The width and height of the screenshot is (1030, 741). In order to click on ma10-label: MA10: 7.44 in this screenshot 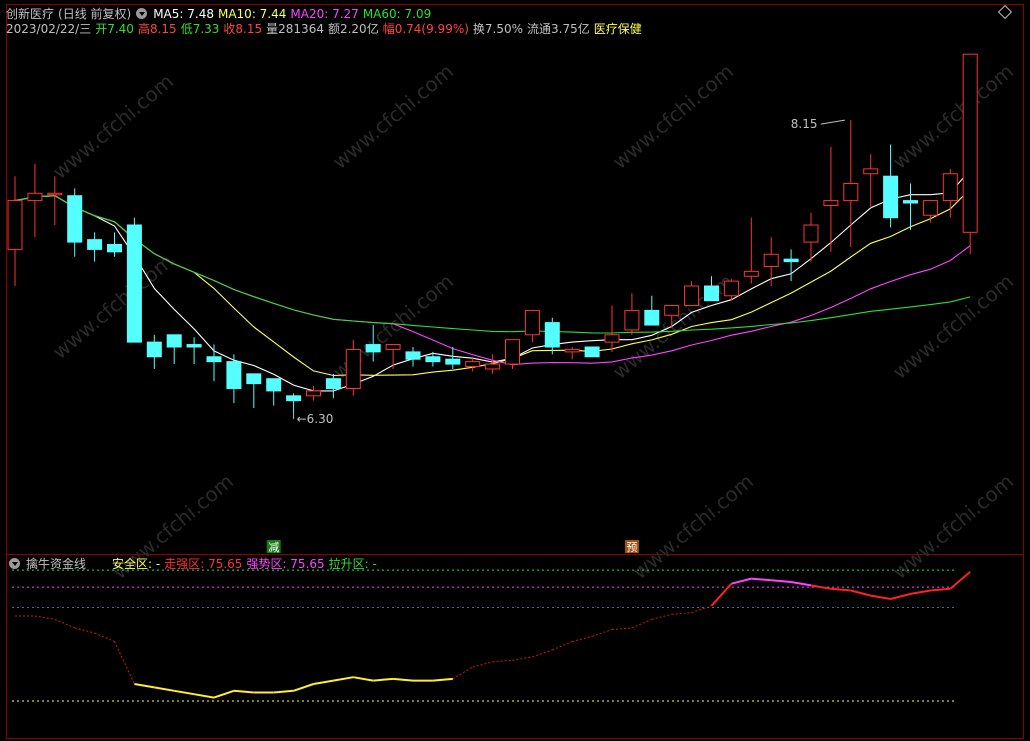, I will do `click(252, 14)`.